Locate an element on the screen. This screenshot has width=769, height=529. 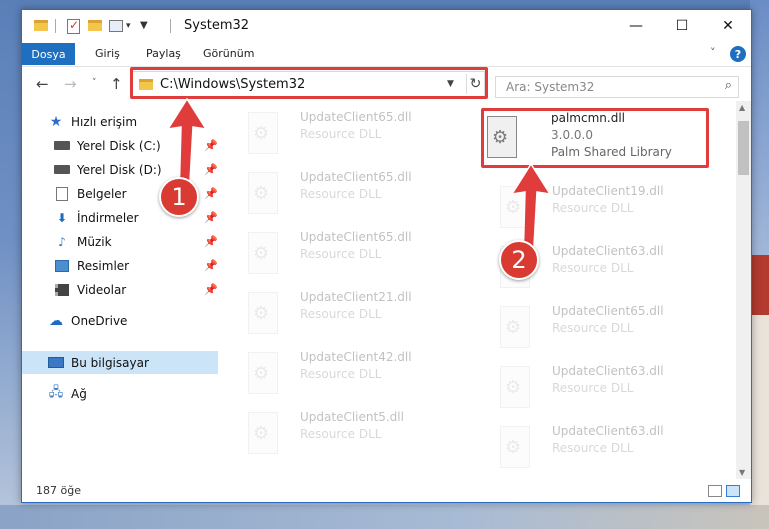
view-options-icon is located at coordinates (116, 26).